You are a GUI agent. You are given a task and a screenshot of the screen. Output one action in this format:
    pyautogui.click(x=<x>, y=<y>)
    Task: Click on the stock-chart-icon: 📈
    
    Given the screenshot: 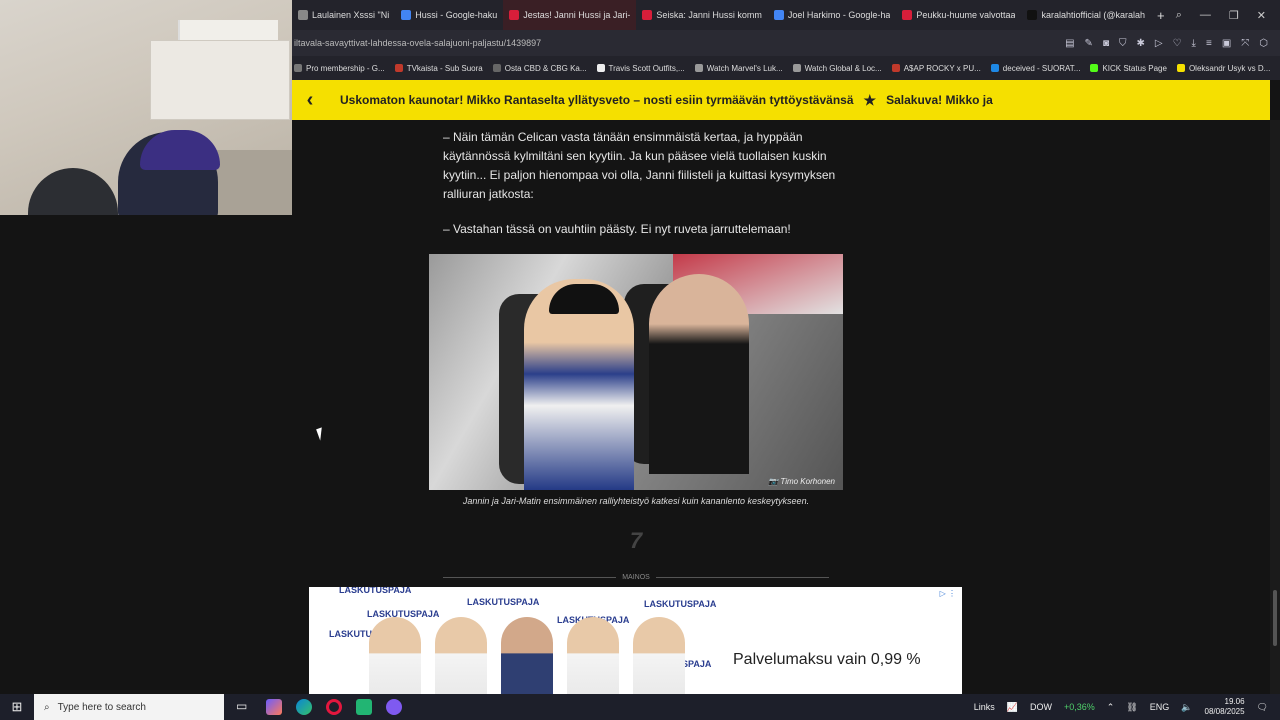 What is the action you would take?
    pyautogui.click(x=1012, y=706)
    